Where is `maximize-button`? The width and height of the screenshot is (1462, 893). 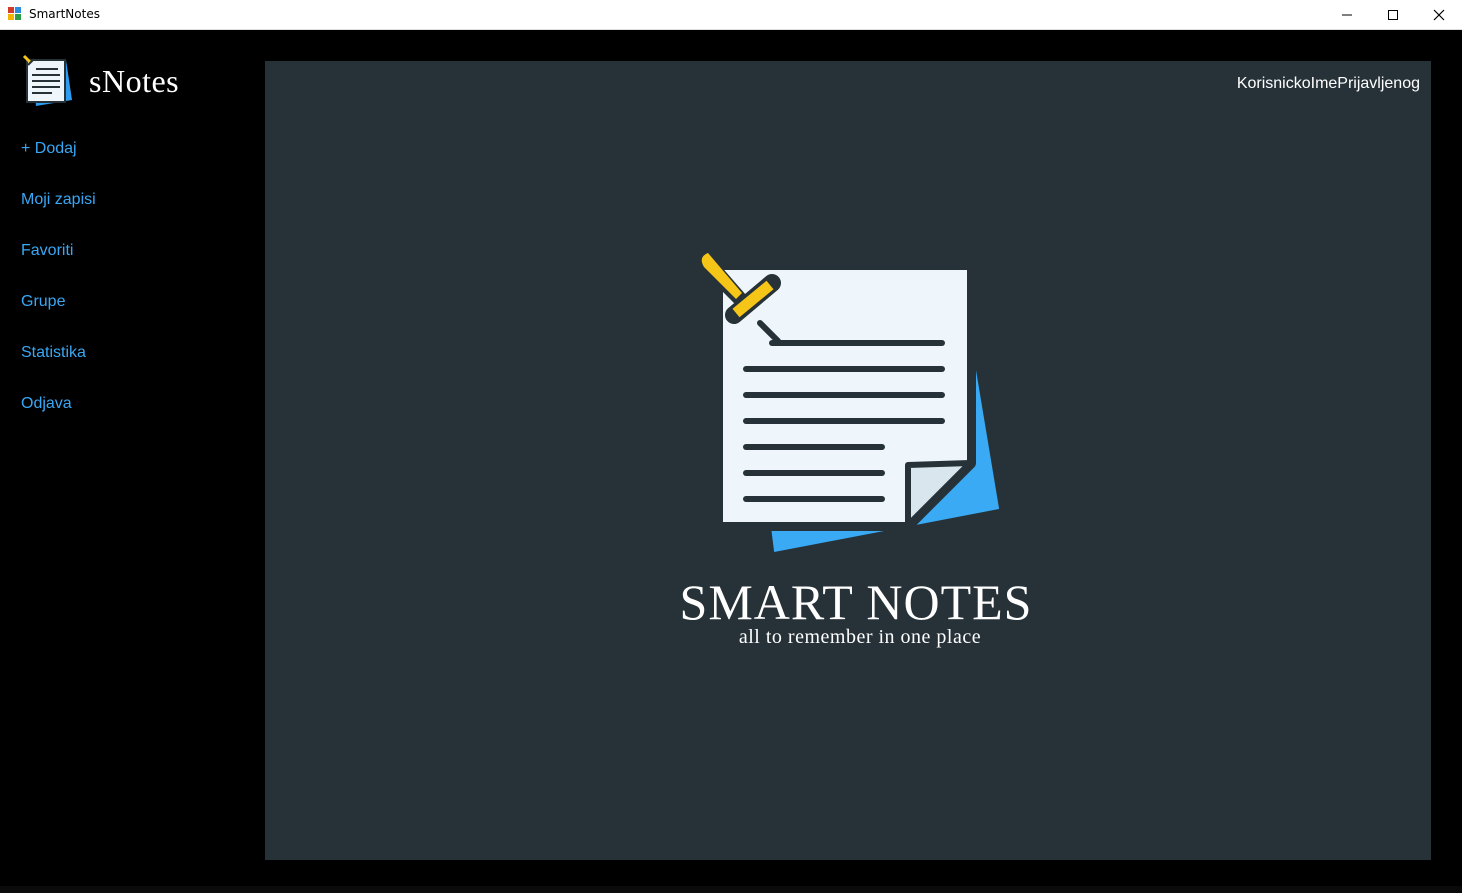 maximize-button is located at coordinates (1393, 14).